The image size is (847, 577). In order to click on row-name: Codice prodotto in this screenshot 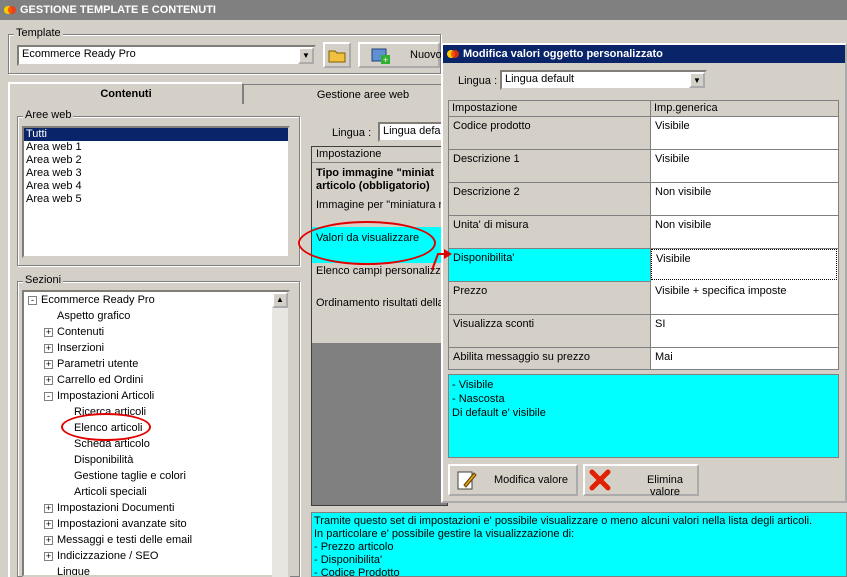, I will do `click(550, 133)`.